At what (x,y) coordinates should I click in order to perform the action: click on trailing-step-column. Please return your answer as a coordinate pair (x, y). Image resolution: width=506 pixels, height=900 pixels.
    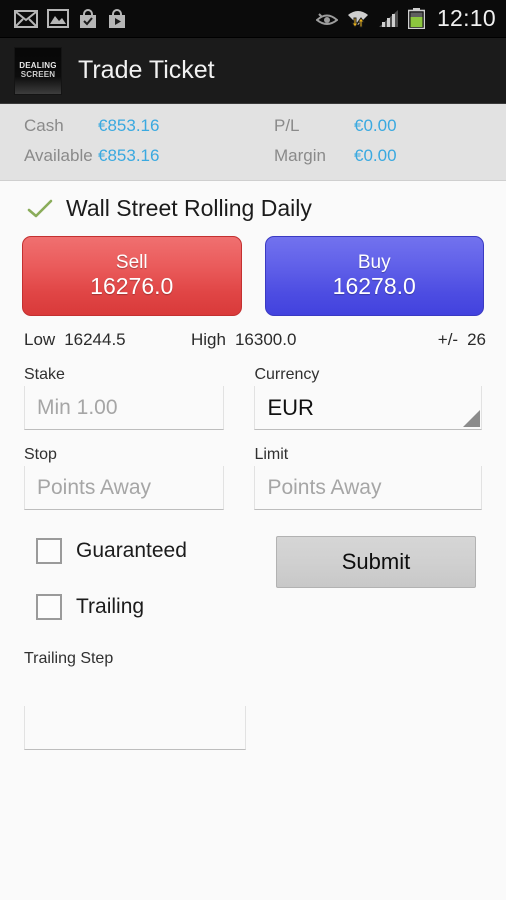
    Looking at the image, I should click on (150, 728).